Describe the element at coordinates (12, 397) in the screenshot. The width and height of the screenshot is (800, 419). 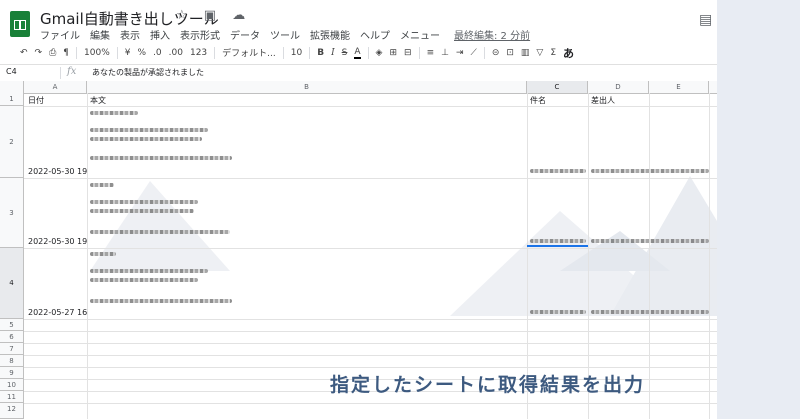
I see `row-header-11: 11` at that location.